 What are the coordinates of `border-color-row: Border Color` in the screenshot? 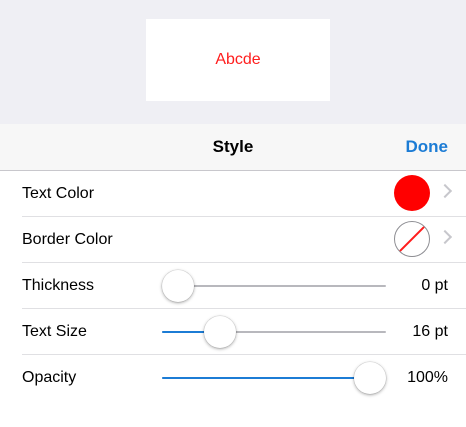 It's located at (244, 240).